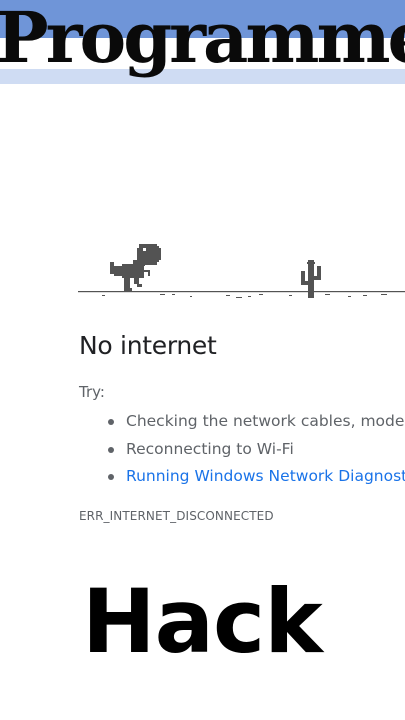  Describe the element at coordinates (148, 345) in the screenshot. I see `error-heading: No internet` at that location.